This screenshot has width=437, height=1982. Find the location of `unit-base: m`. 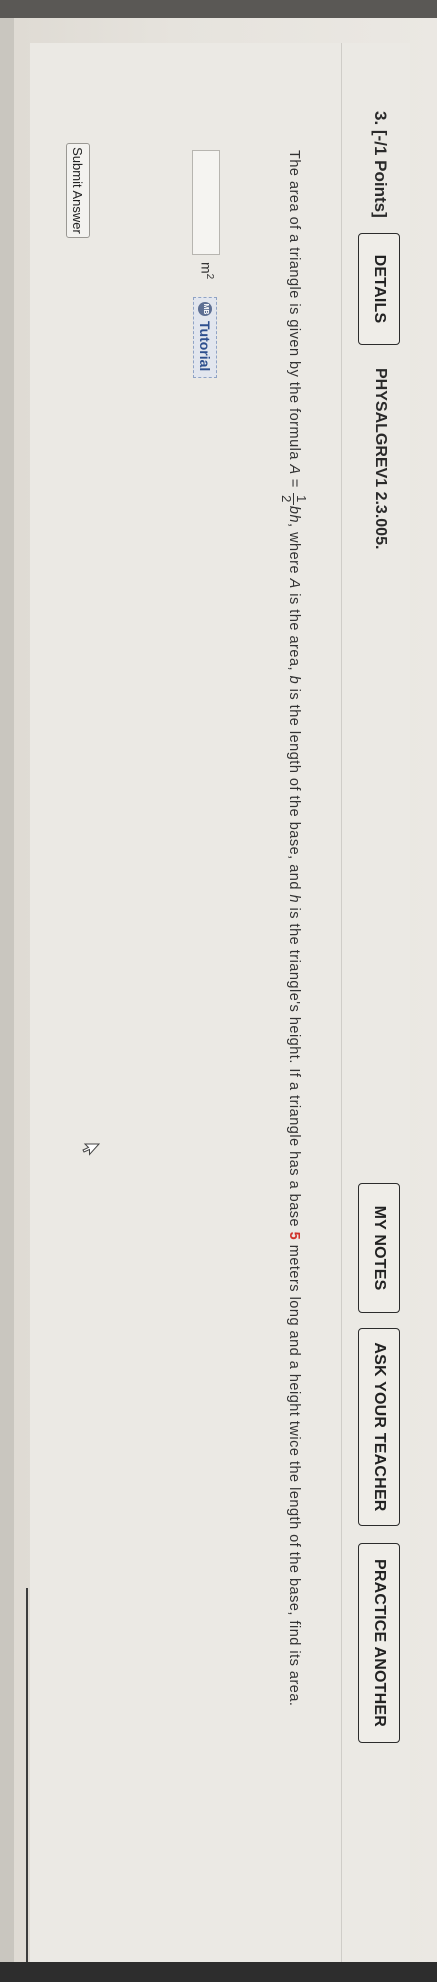

unit-base: m is located at coordinates (206, 268).